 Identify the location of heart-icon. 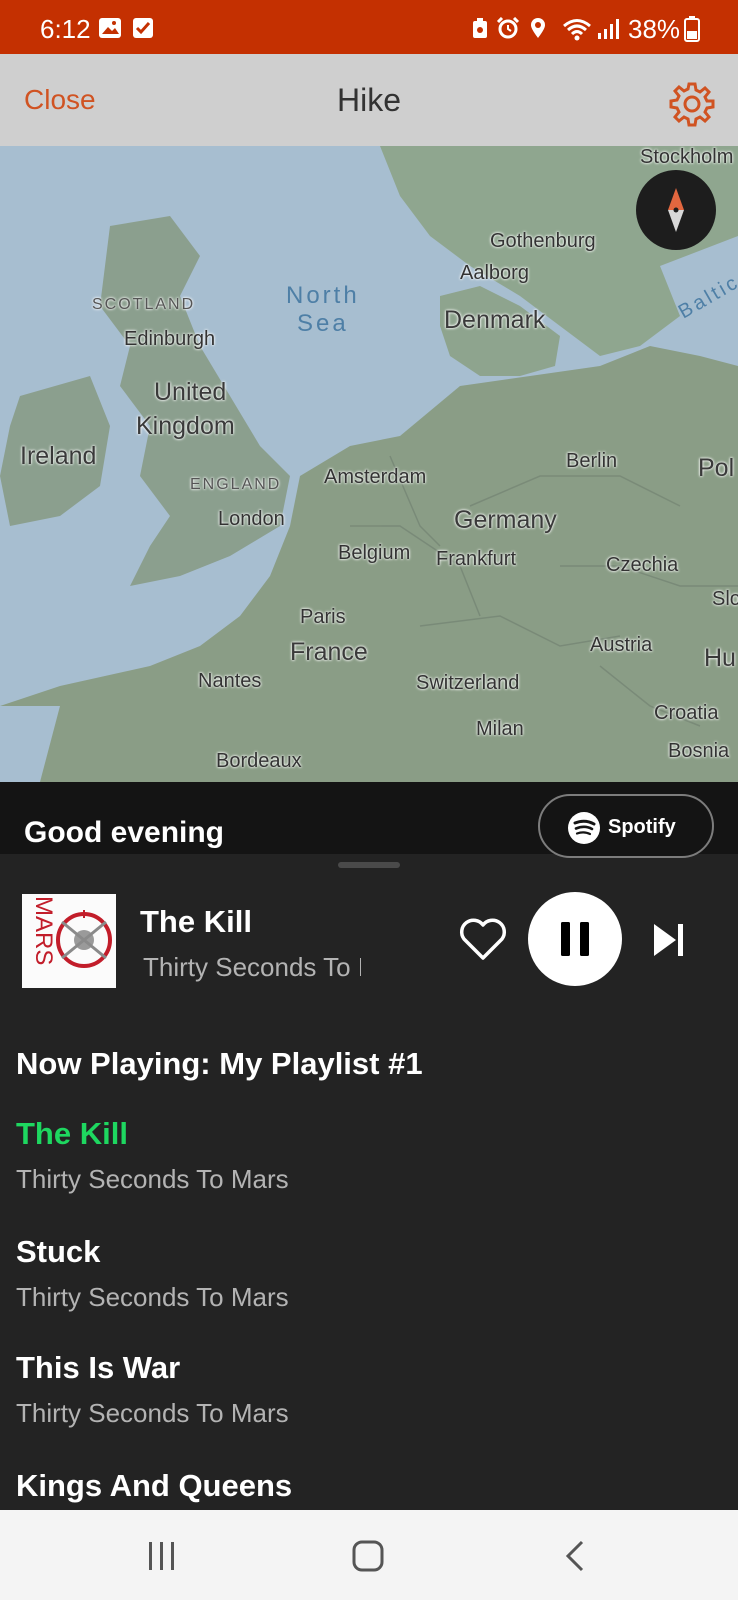
(483, 939).